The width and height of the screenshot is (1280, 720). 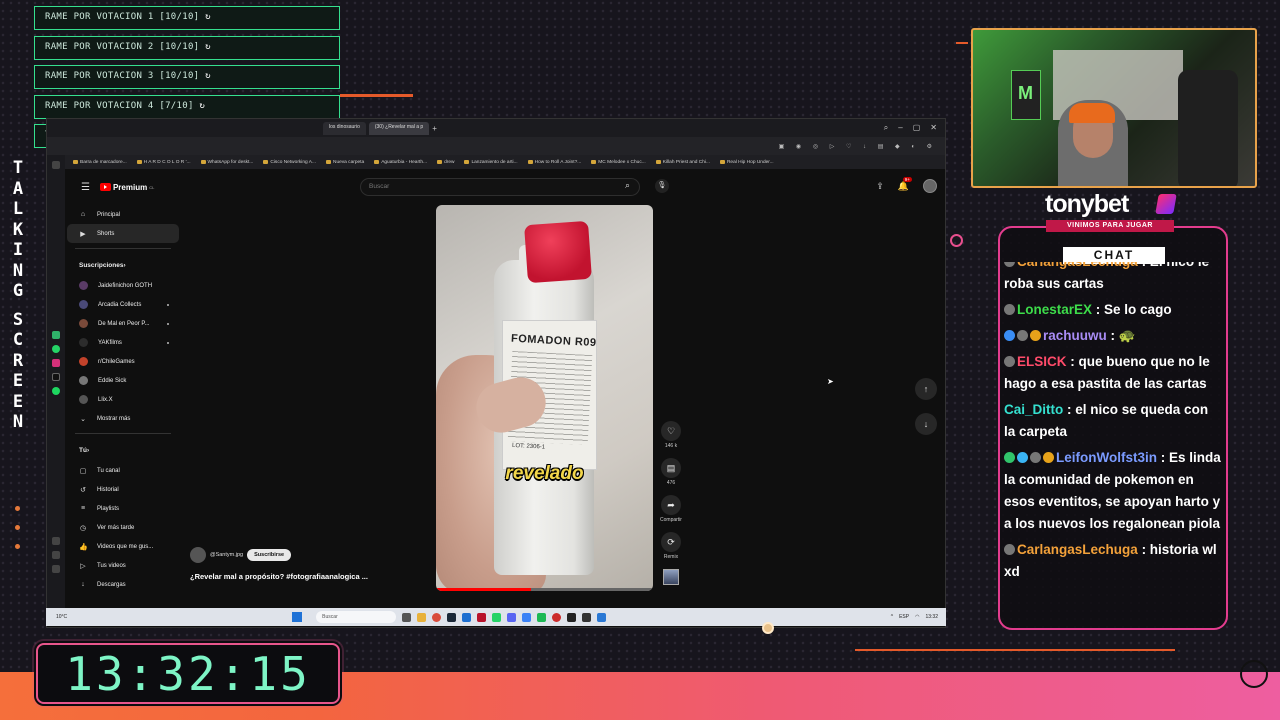 I want to click on chat-username: Cai_Ditto, so click(x=1033, y=409).